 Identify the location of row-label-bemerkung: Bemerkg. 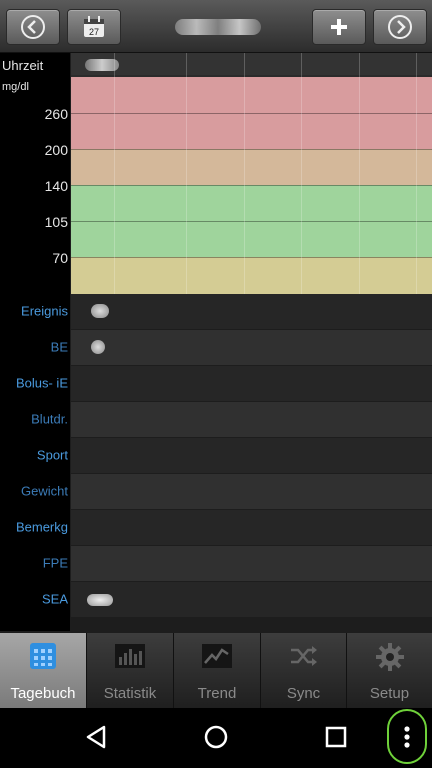
(41, 527).